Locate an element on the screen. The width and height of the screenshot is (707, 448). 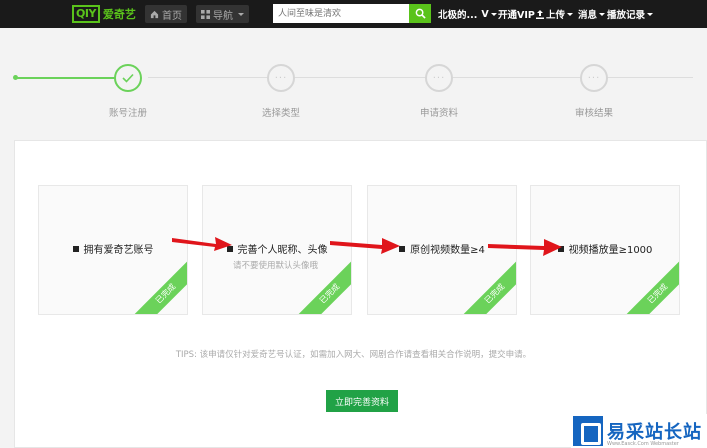
step-1-label: 账号注册 is located at coordinates (127, 113).